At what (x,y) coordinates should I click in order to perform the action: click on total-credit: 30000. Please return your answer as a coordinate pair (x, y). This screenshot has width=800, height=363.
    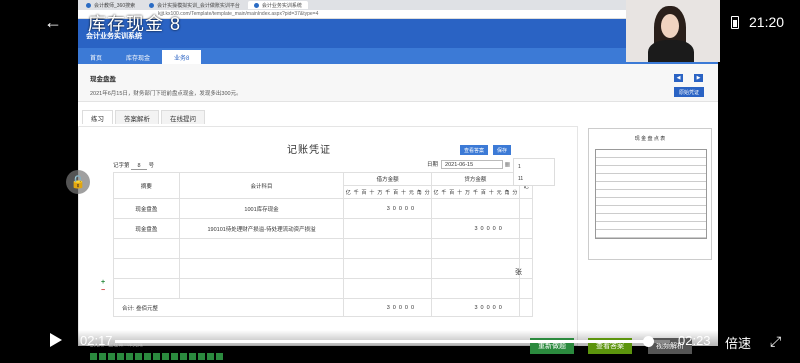
    Looking at the image, I should click on (475, 307).